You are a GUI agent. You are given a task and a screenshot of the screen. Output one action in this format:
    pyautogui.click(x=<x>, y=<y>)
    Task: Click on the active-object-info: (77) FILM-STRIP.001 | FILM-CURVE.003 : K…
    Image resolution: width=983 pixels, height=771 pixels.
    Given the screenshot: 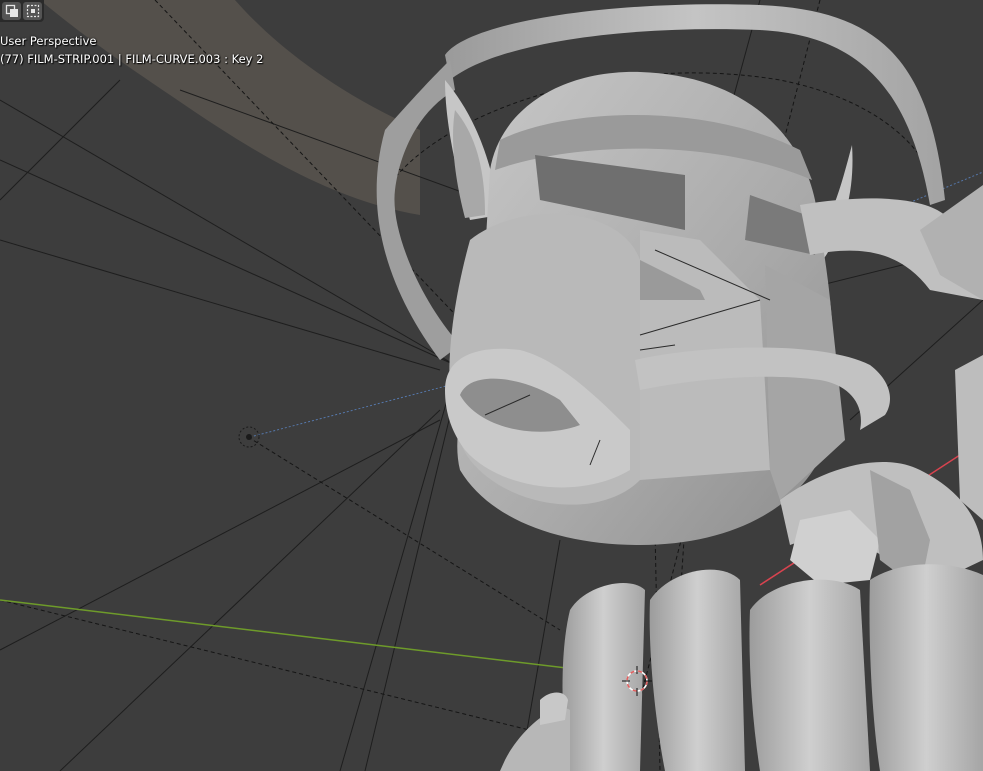 What is the action you would take?
    pyautogui.click(x=132, y=59)
    